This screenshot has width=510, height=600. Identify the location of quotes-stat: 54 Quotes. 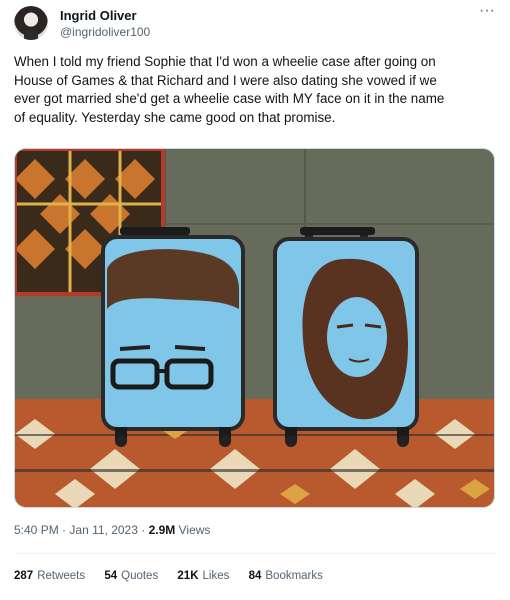
(131, 576).